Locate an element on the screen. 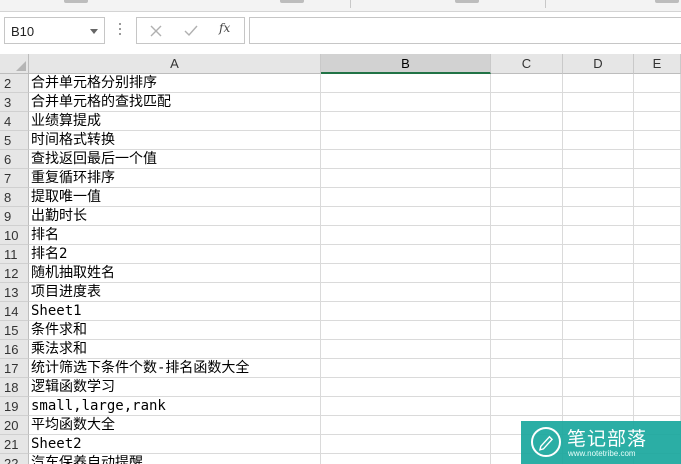  cell-a: 随机抽取姓名 is located at coordinates (175, 273).